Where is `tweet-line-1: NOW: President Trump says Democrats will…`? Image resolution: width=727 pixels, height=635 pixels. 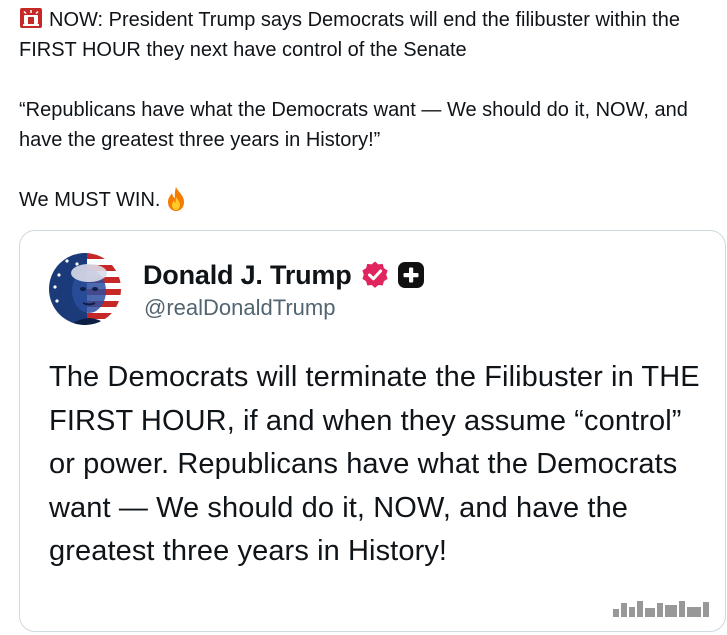
tweet-line-1: NOW: President Trump says Democrats will… is located at coordinates (369, 35).